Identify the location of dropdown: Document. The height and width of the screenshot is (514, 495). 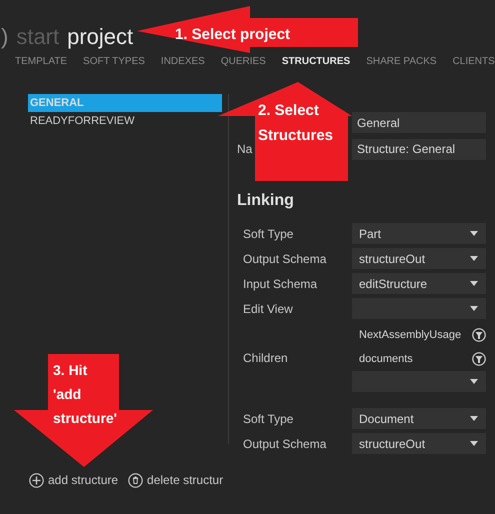
(419, 418).